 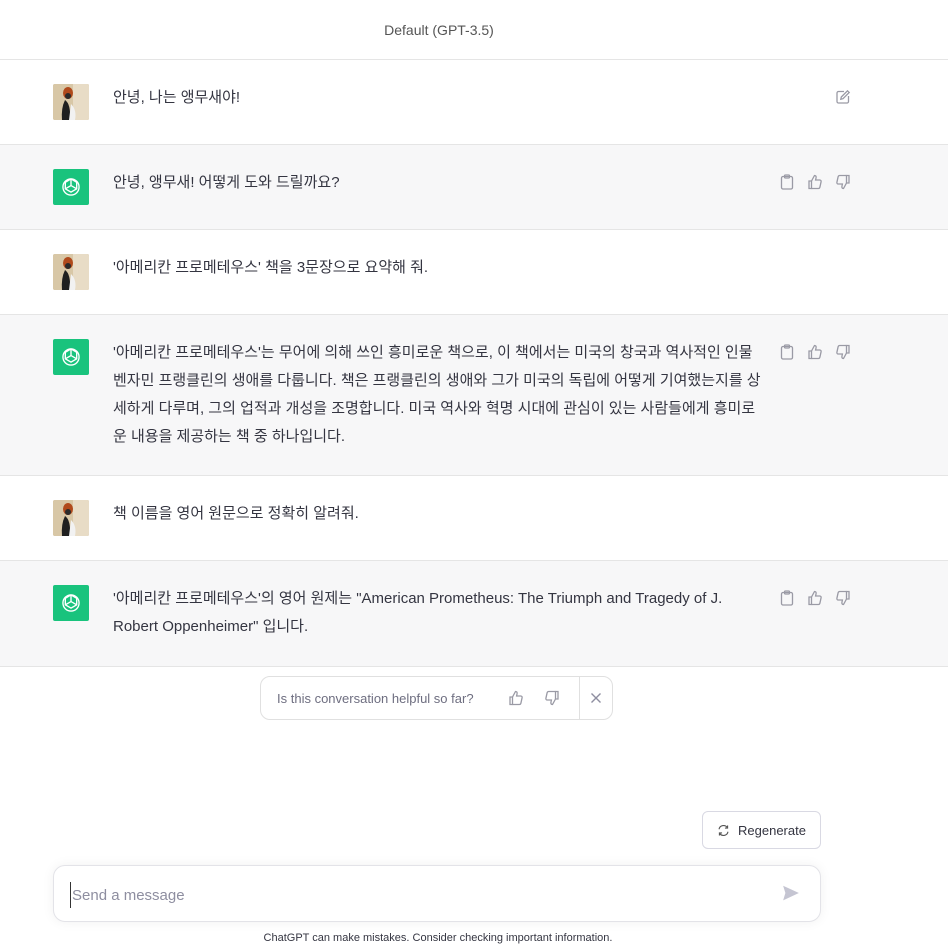 I want to click on model-header: Default (GPT-3.5), so click(x=474, y=30).